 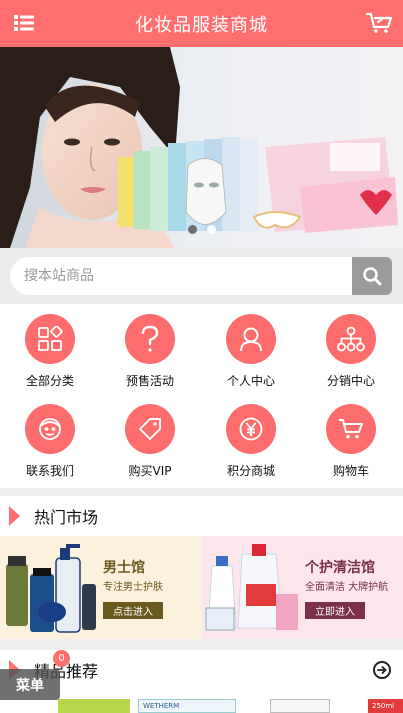 I want to click on promo-title: 个护清洁馆, so click(x=340, y=568).